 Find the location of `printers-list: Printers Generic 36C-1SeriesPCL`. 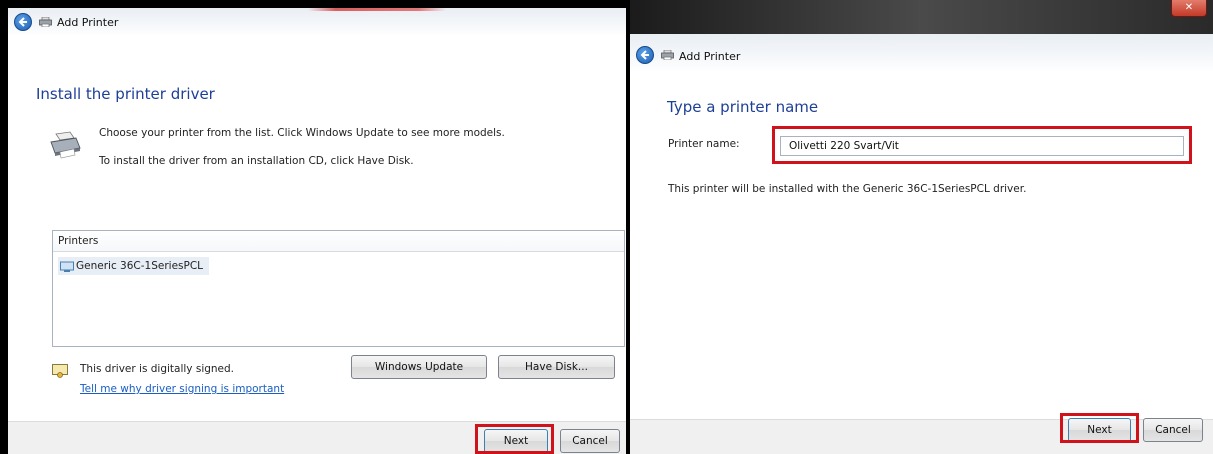

printers-list: Printers Generic 36C-1SeriesPCL is located at coordinates (338, 288).